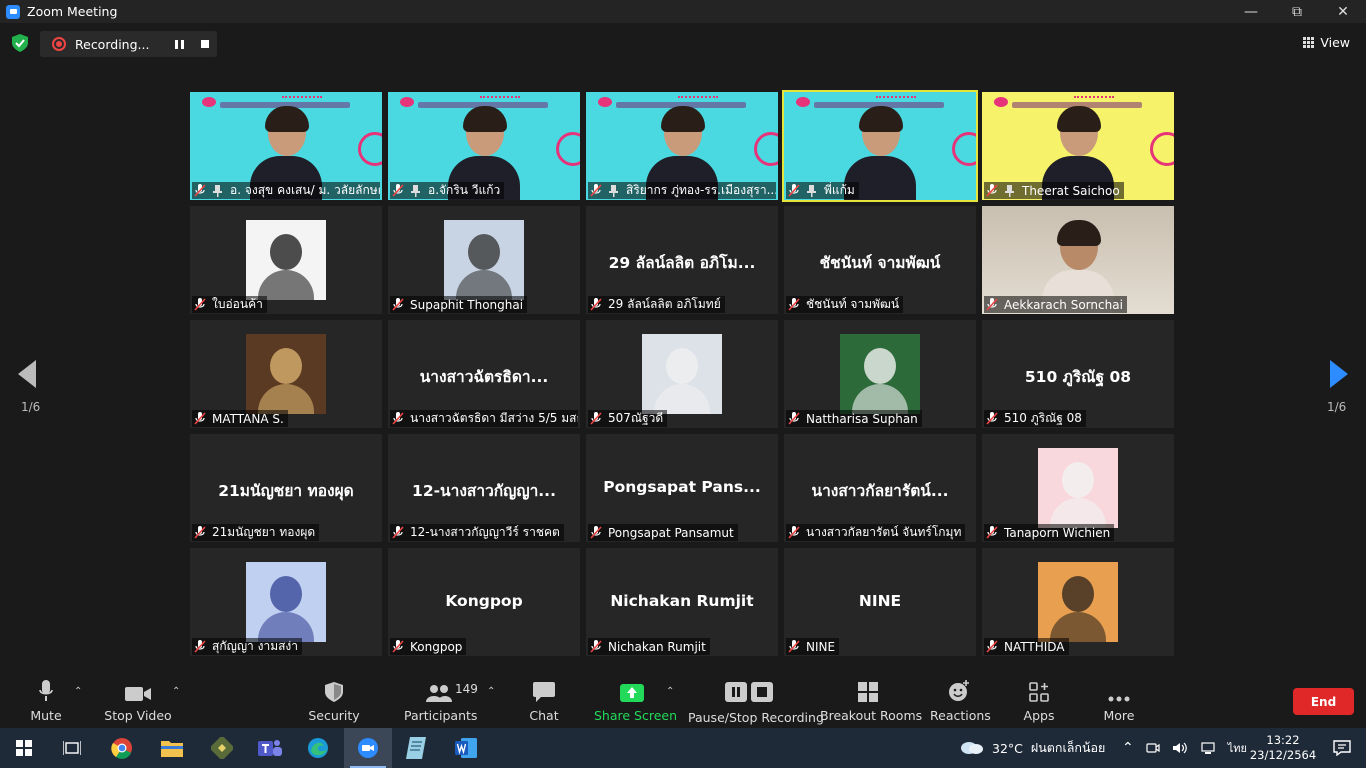 The width and height of the screenshot is (1366, 768). Describe the element at coordinates (756, 700) in the screenshot. I see `pause-stop-recording-button: Pause/Stop Recording` at that location.